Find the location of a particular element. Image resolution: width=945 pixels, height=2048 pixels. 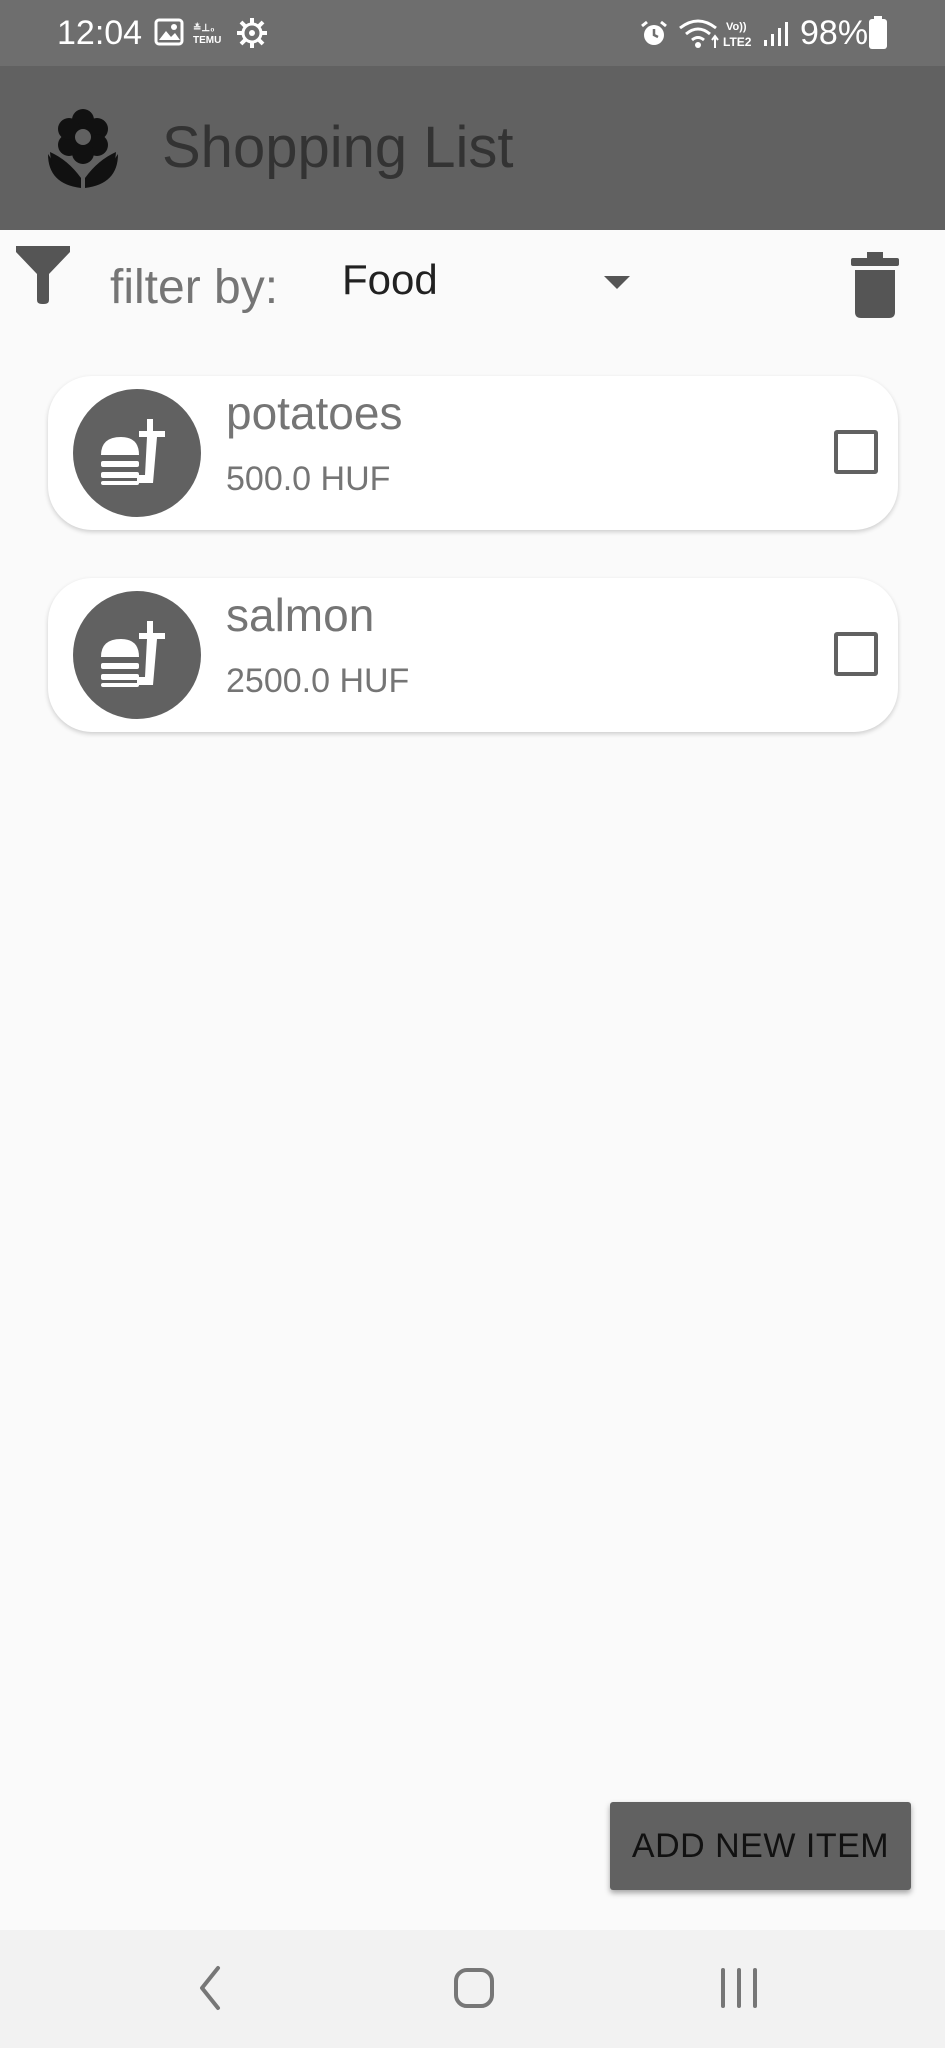

add-new-item-button: ADD NEW ITEM is located at coordinates (760, 1846).